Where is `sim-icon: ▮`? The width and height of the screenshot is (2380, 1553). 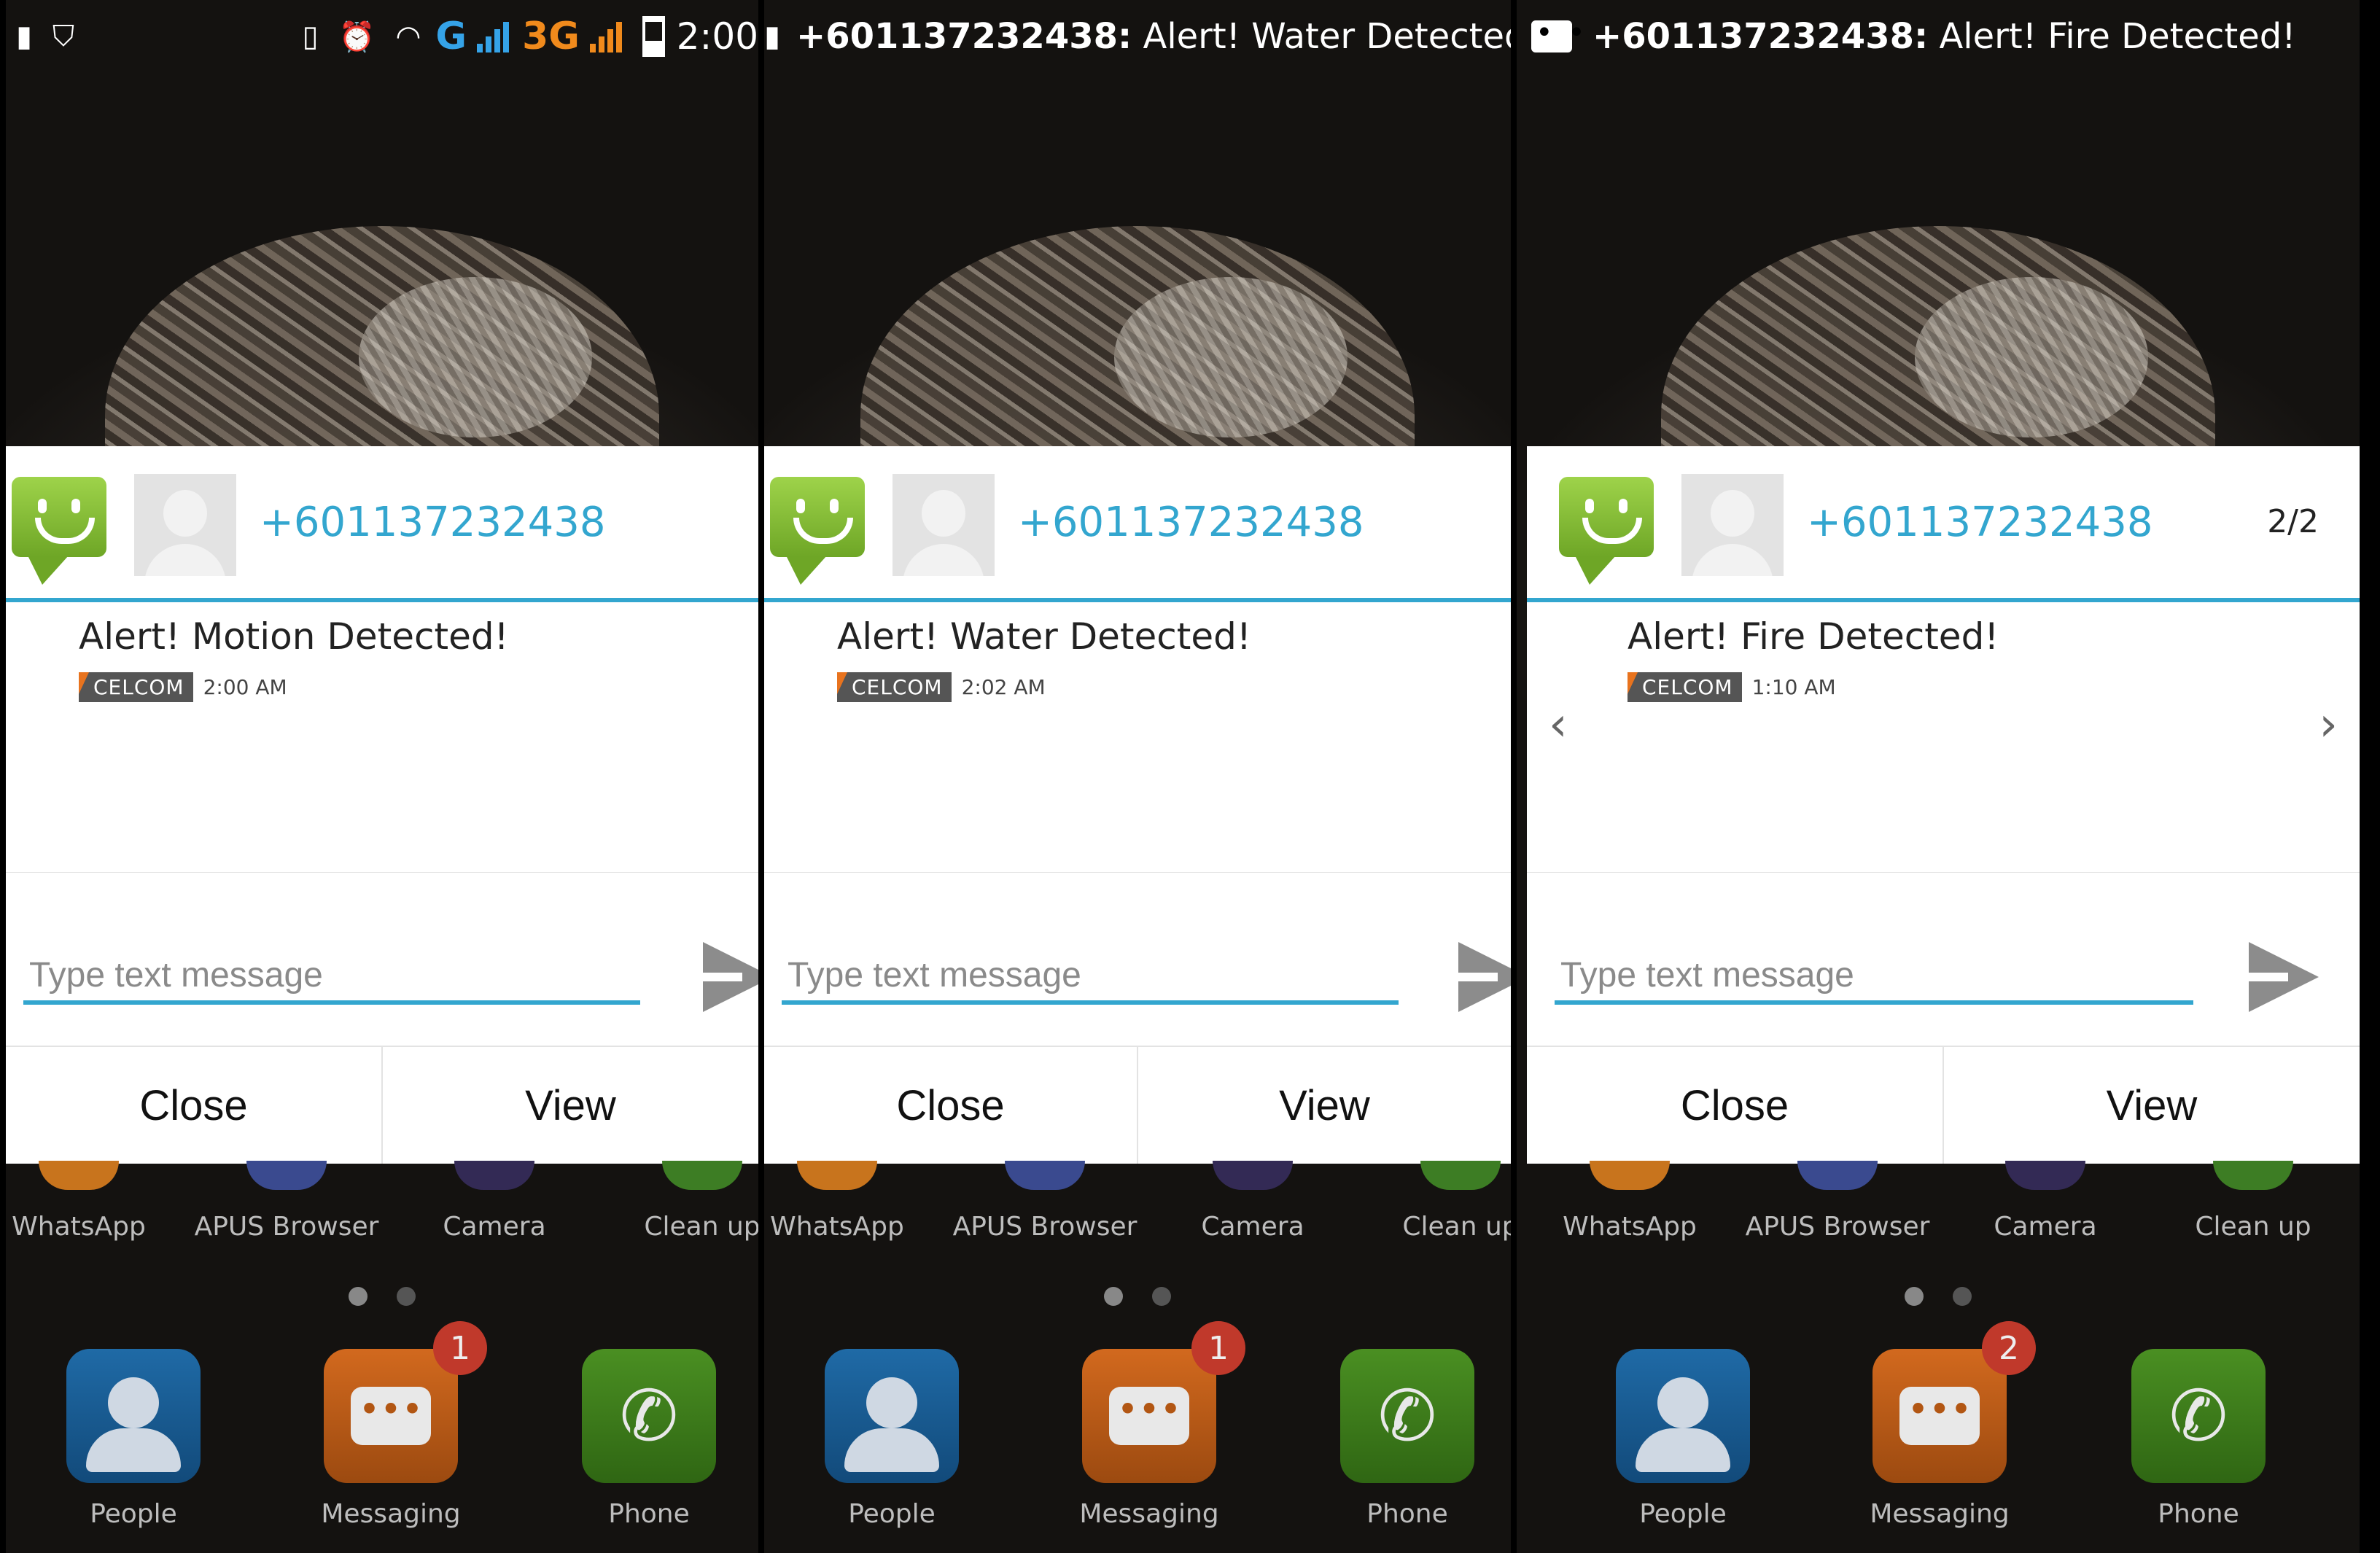
sim-icon: ▮ is located at coordinates (772, 36).